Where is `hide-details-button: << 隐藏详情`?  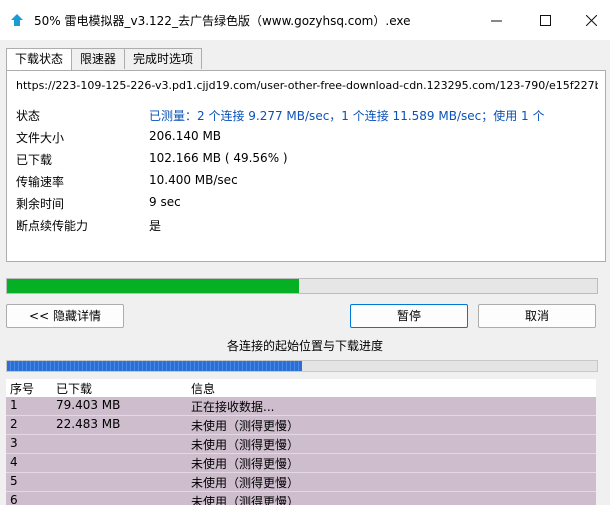
hide-details-button: << 隐藏详情 is located at coordinates (65, 316).